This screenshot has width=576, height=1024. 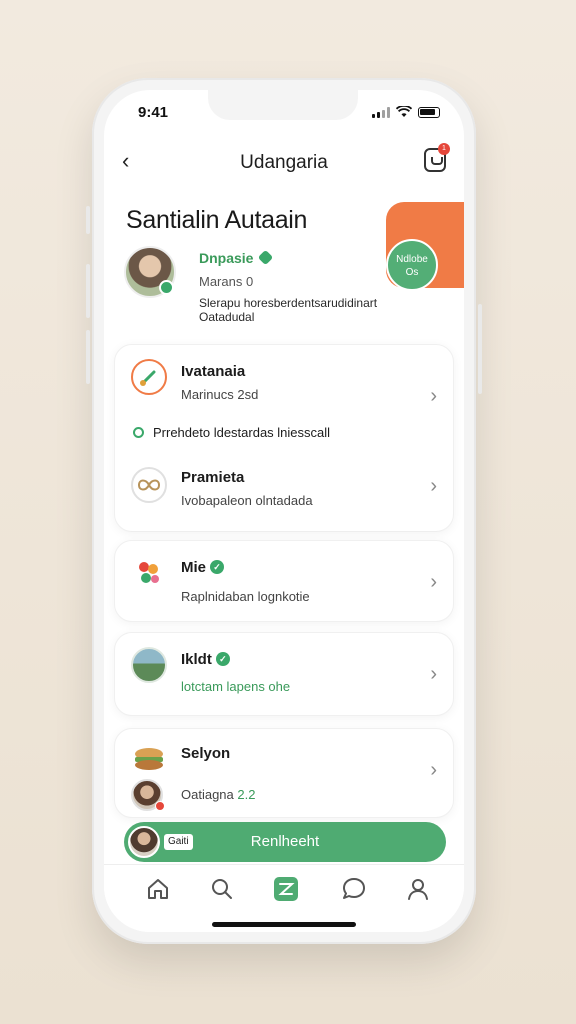 I want to click on notch, so click(x=283, y=105).